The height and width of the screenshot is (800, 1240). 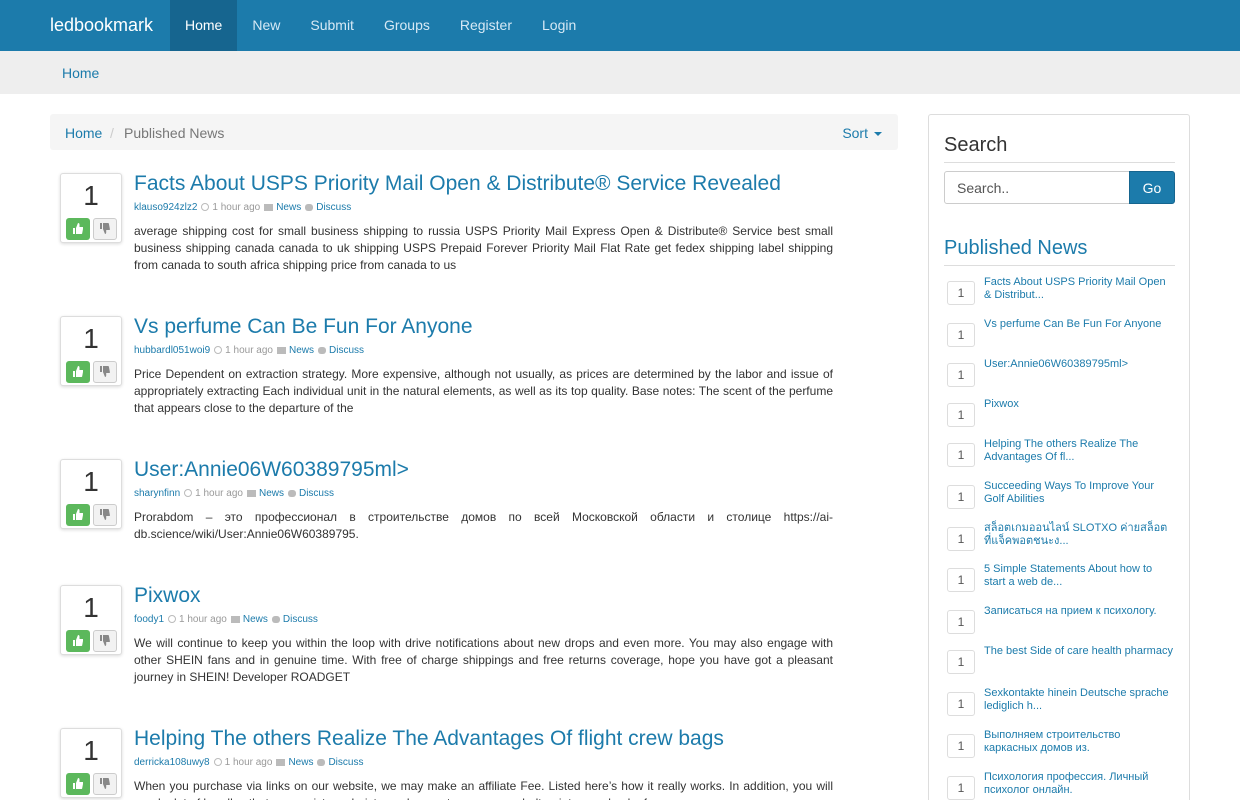 I want to click on brand-logo: ledbookmark, so click(x=101, y=25).